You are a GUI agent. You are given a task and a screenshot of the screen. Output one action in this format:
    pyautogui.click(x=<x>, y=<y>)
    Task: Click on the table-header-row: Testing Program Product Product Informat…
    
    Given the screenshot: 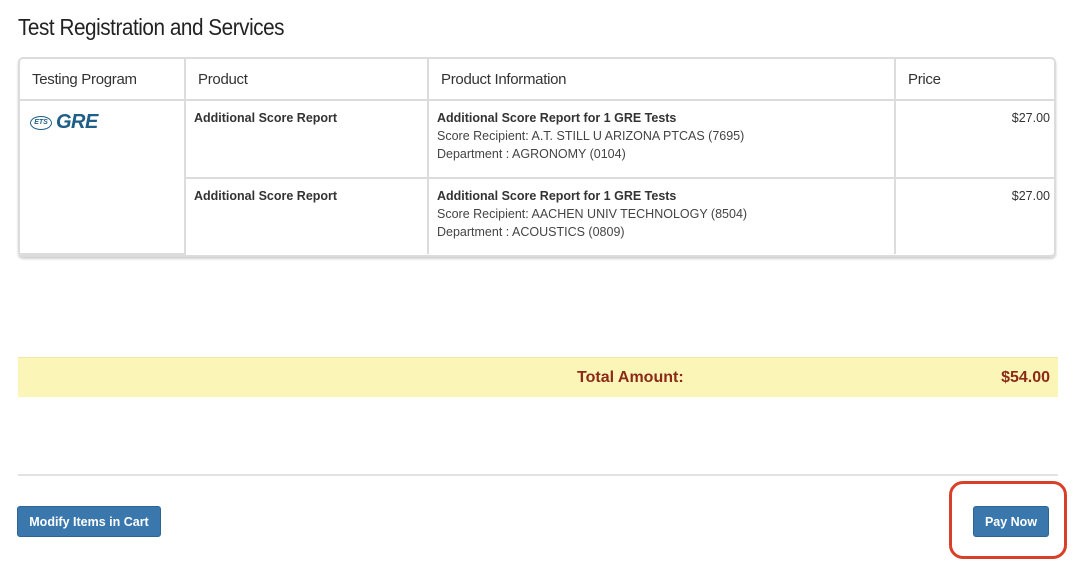 What is the action you would take?
    pyautogui.click(x=537, y=80)
    